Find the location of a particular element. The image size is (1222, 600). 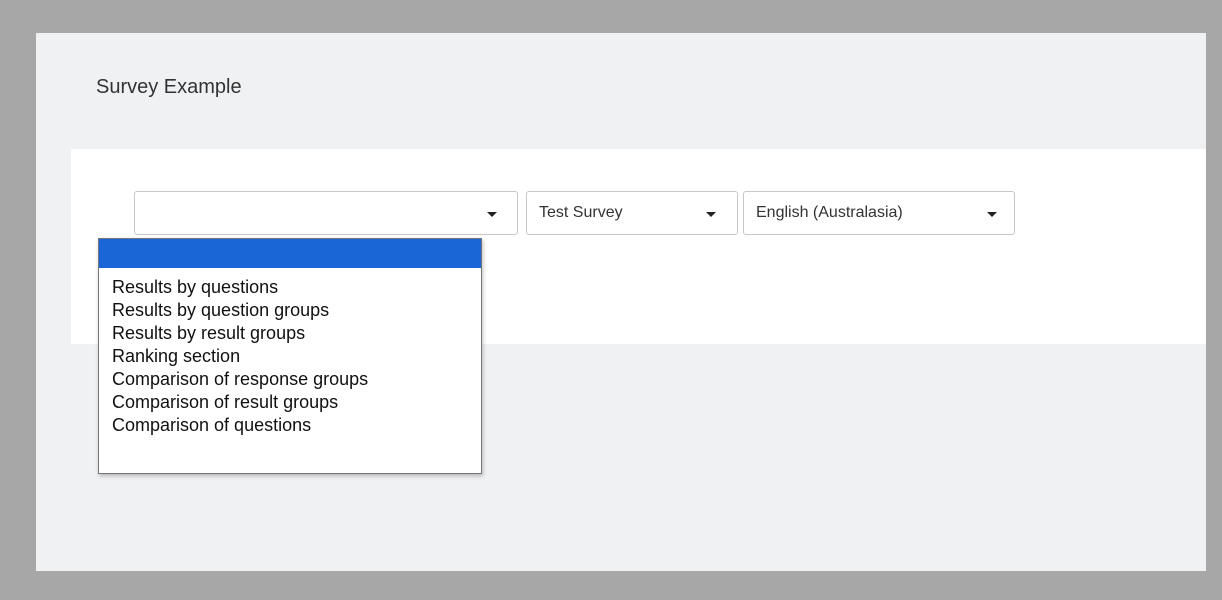

dropdown-option-results-by-question-groups: Results by question groups is located at coordinates (290, 310).